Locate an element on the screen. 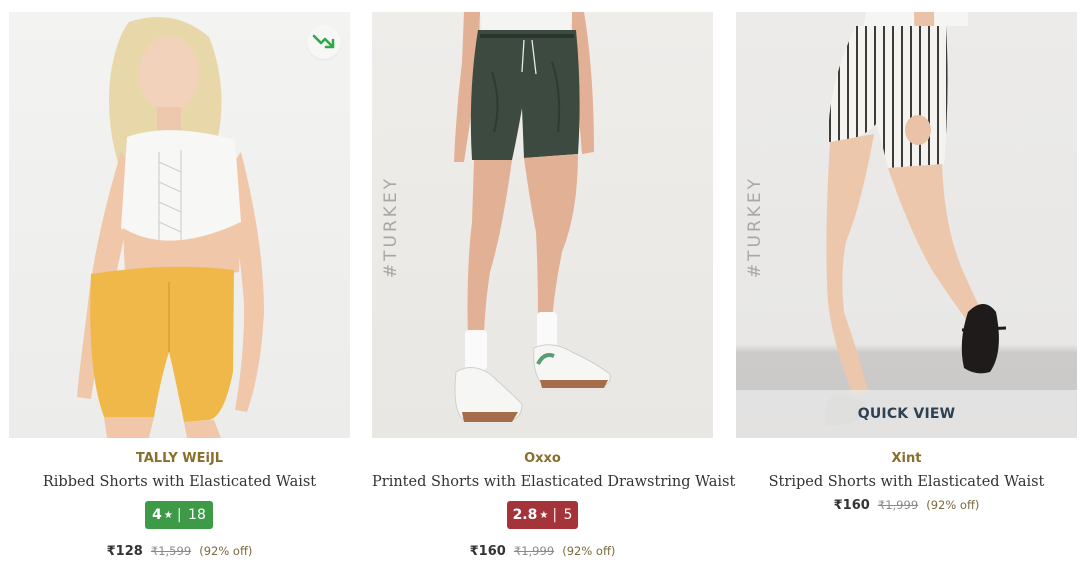  quick-view-label: QUICK VIEW is located at coordinates (906, 414).